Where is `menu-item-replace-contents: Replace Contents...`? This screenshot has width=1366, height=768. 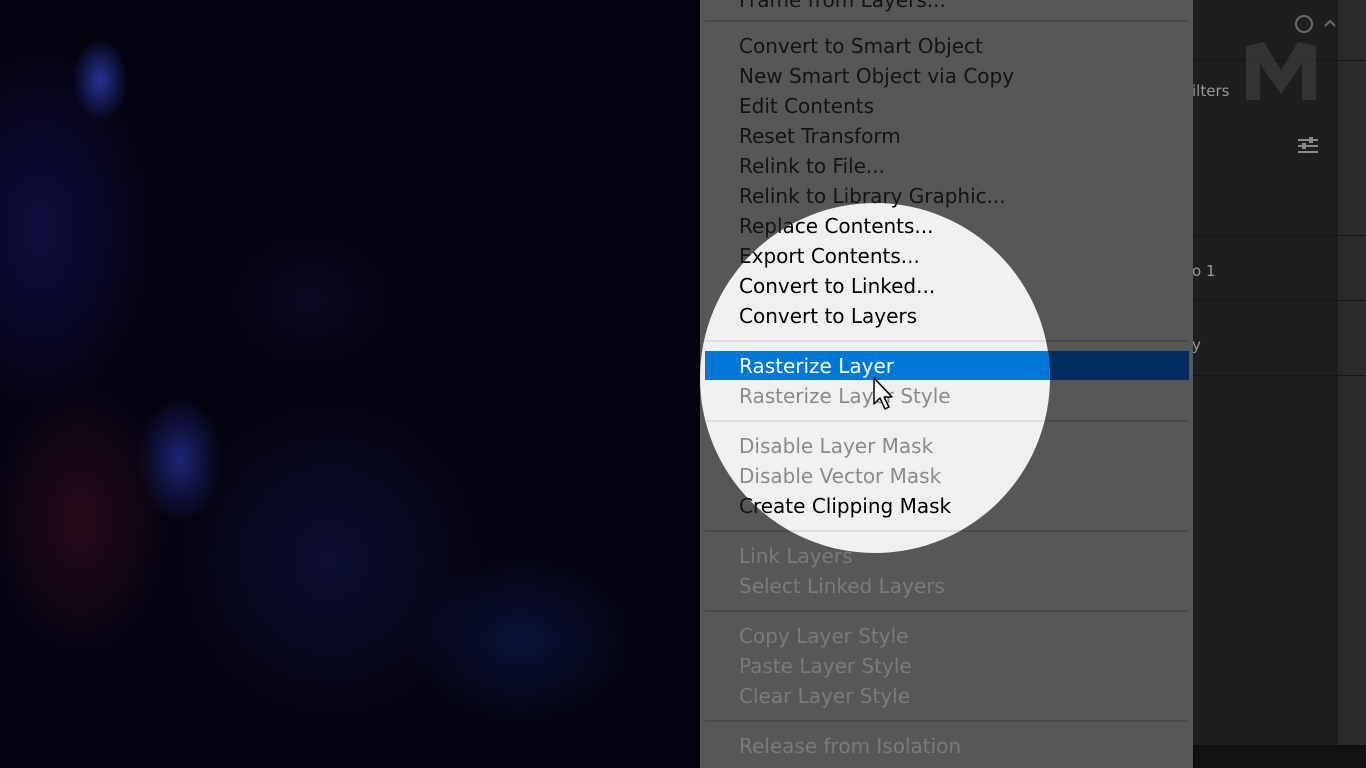 menu-item-replace-contents: Replace Contents... is located at coordinates (877, 226).